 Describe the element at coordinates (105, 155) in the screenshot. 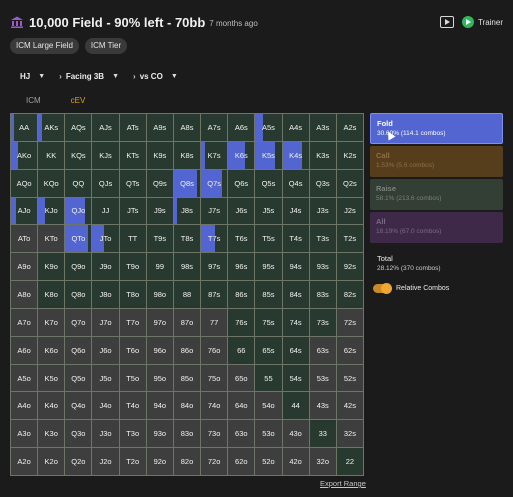

I see `hand-cell: KJs` at that location.